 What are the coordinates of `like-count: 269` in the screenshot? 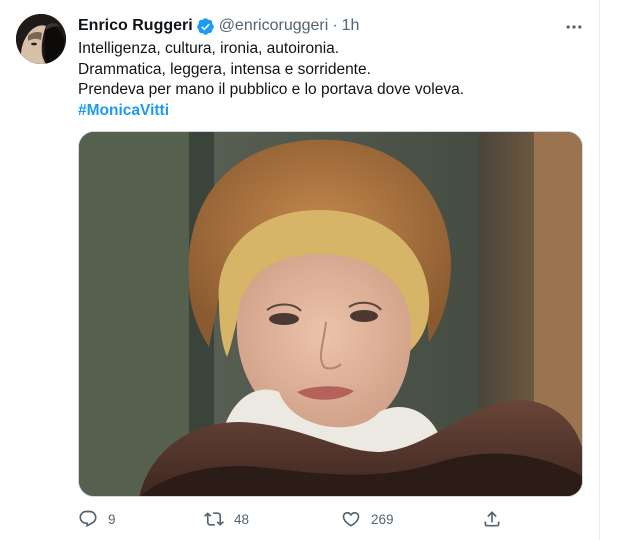 It's located at (382, 519).